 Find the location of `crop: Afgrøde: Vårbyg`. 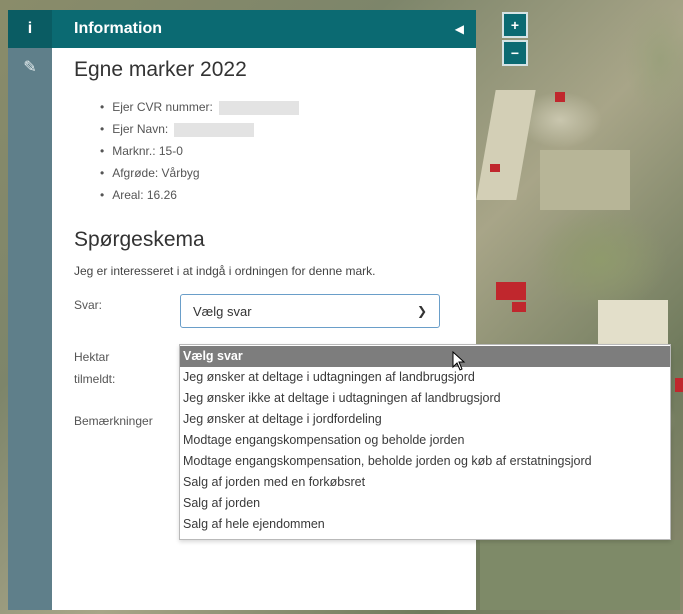

crop: Afgrøde: Vårbyg is located at coordinates (156, 173).